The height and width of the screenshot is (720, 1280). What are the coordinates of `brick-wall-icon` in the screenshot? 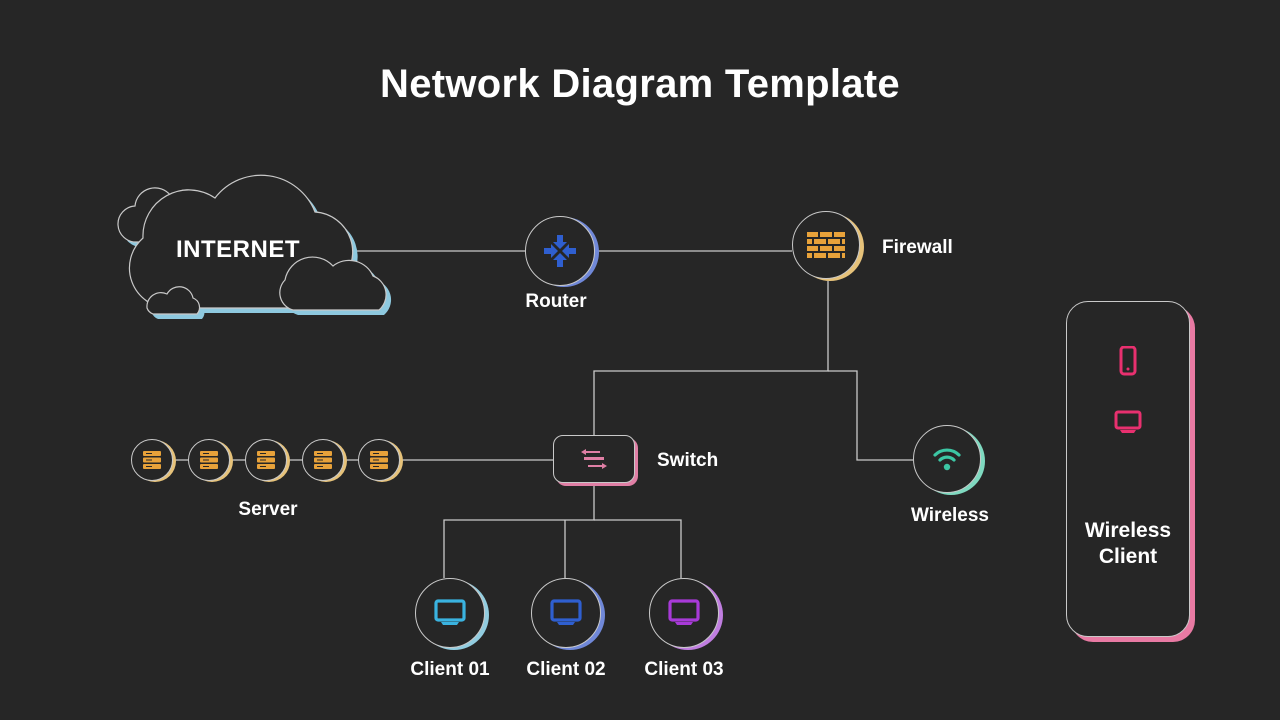 It's located at (826, 245).